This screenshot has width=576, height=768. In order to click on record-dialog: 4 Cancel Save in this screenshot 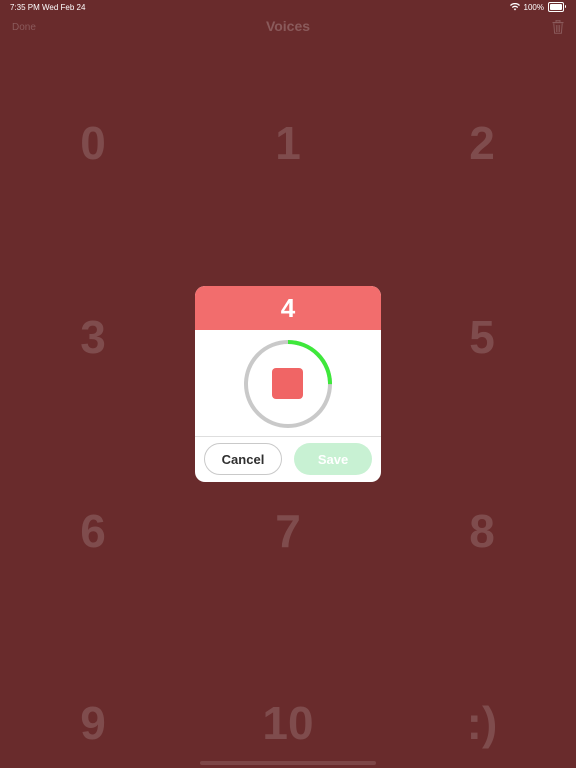, I will do `click(288, 384)`.